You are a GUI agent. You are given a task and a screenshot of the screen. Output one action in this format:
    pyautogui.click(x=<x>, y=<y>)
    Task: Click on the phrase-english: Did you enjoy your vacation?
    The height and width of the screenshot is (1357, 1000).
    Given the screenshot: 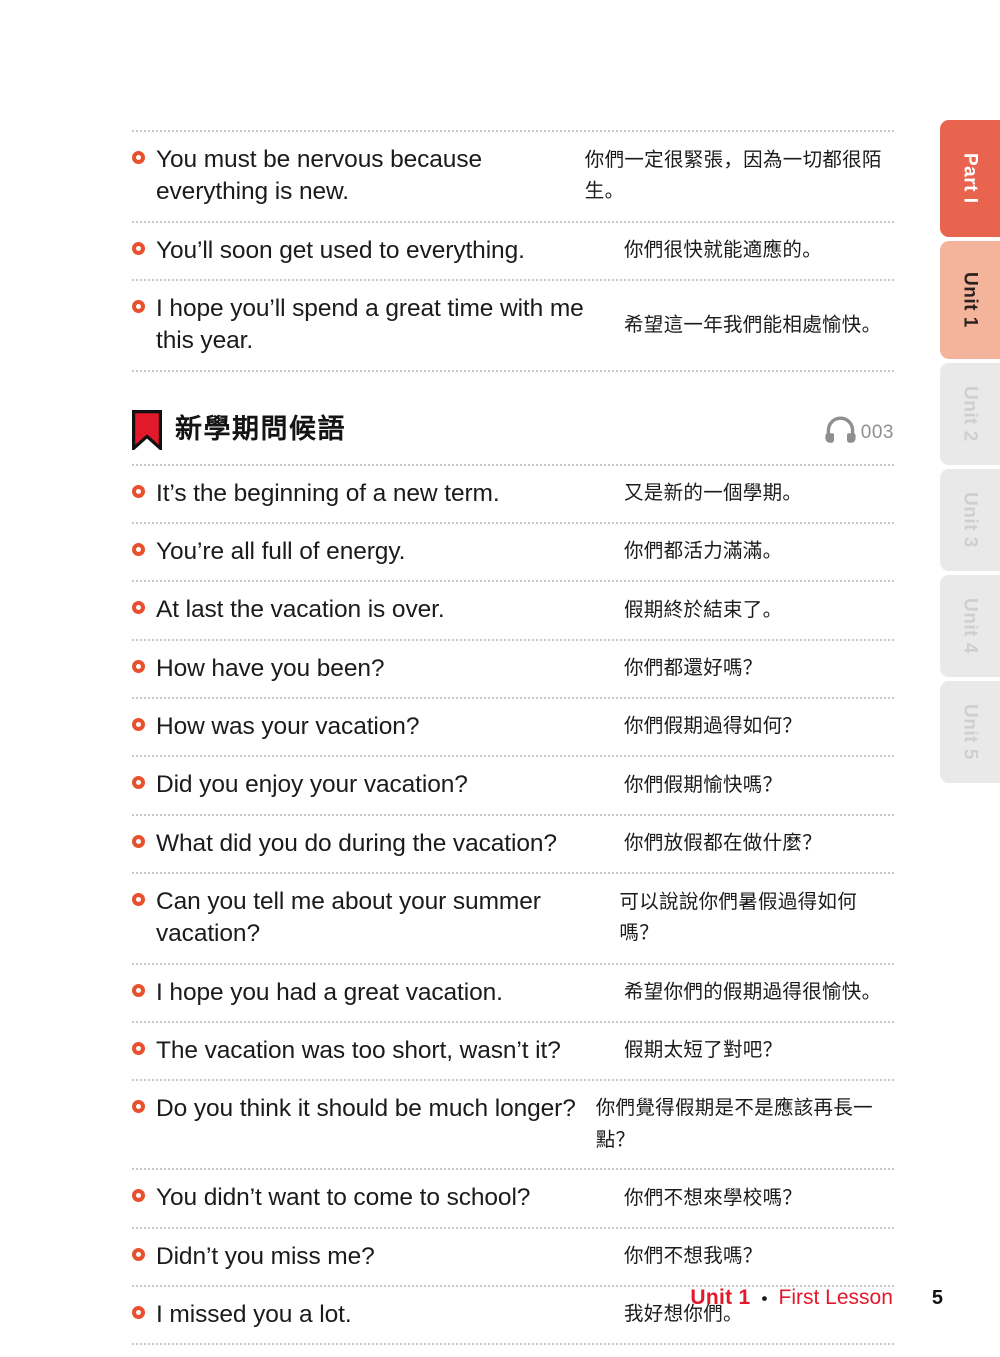 What is the action you would take?
    pyautogui.click(x=312, y=785)
    